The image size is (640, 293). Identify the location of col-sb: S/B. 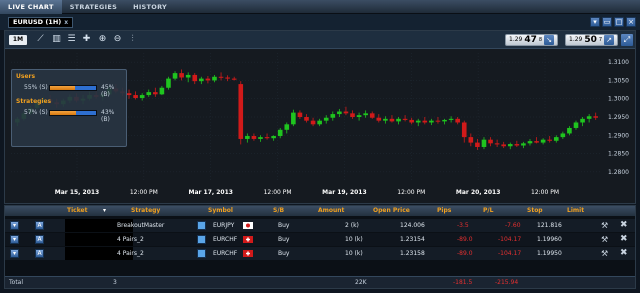
(278, 211).